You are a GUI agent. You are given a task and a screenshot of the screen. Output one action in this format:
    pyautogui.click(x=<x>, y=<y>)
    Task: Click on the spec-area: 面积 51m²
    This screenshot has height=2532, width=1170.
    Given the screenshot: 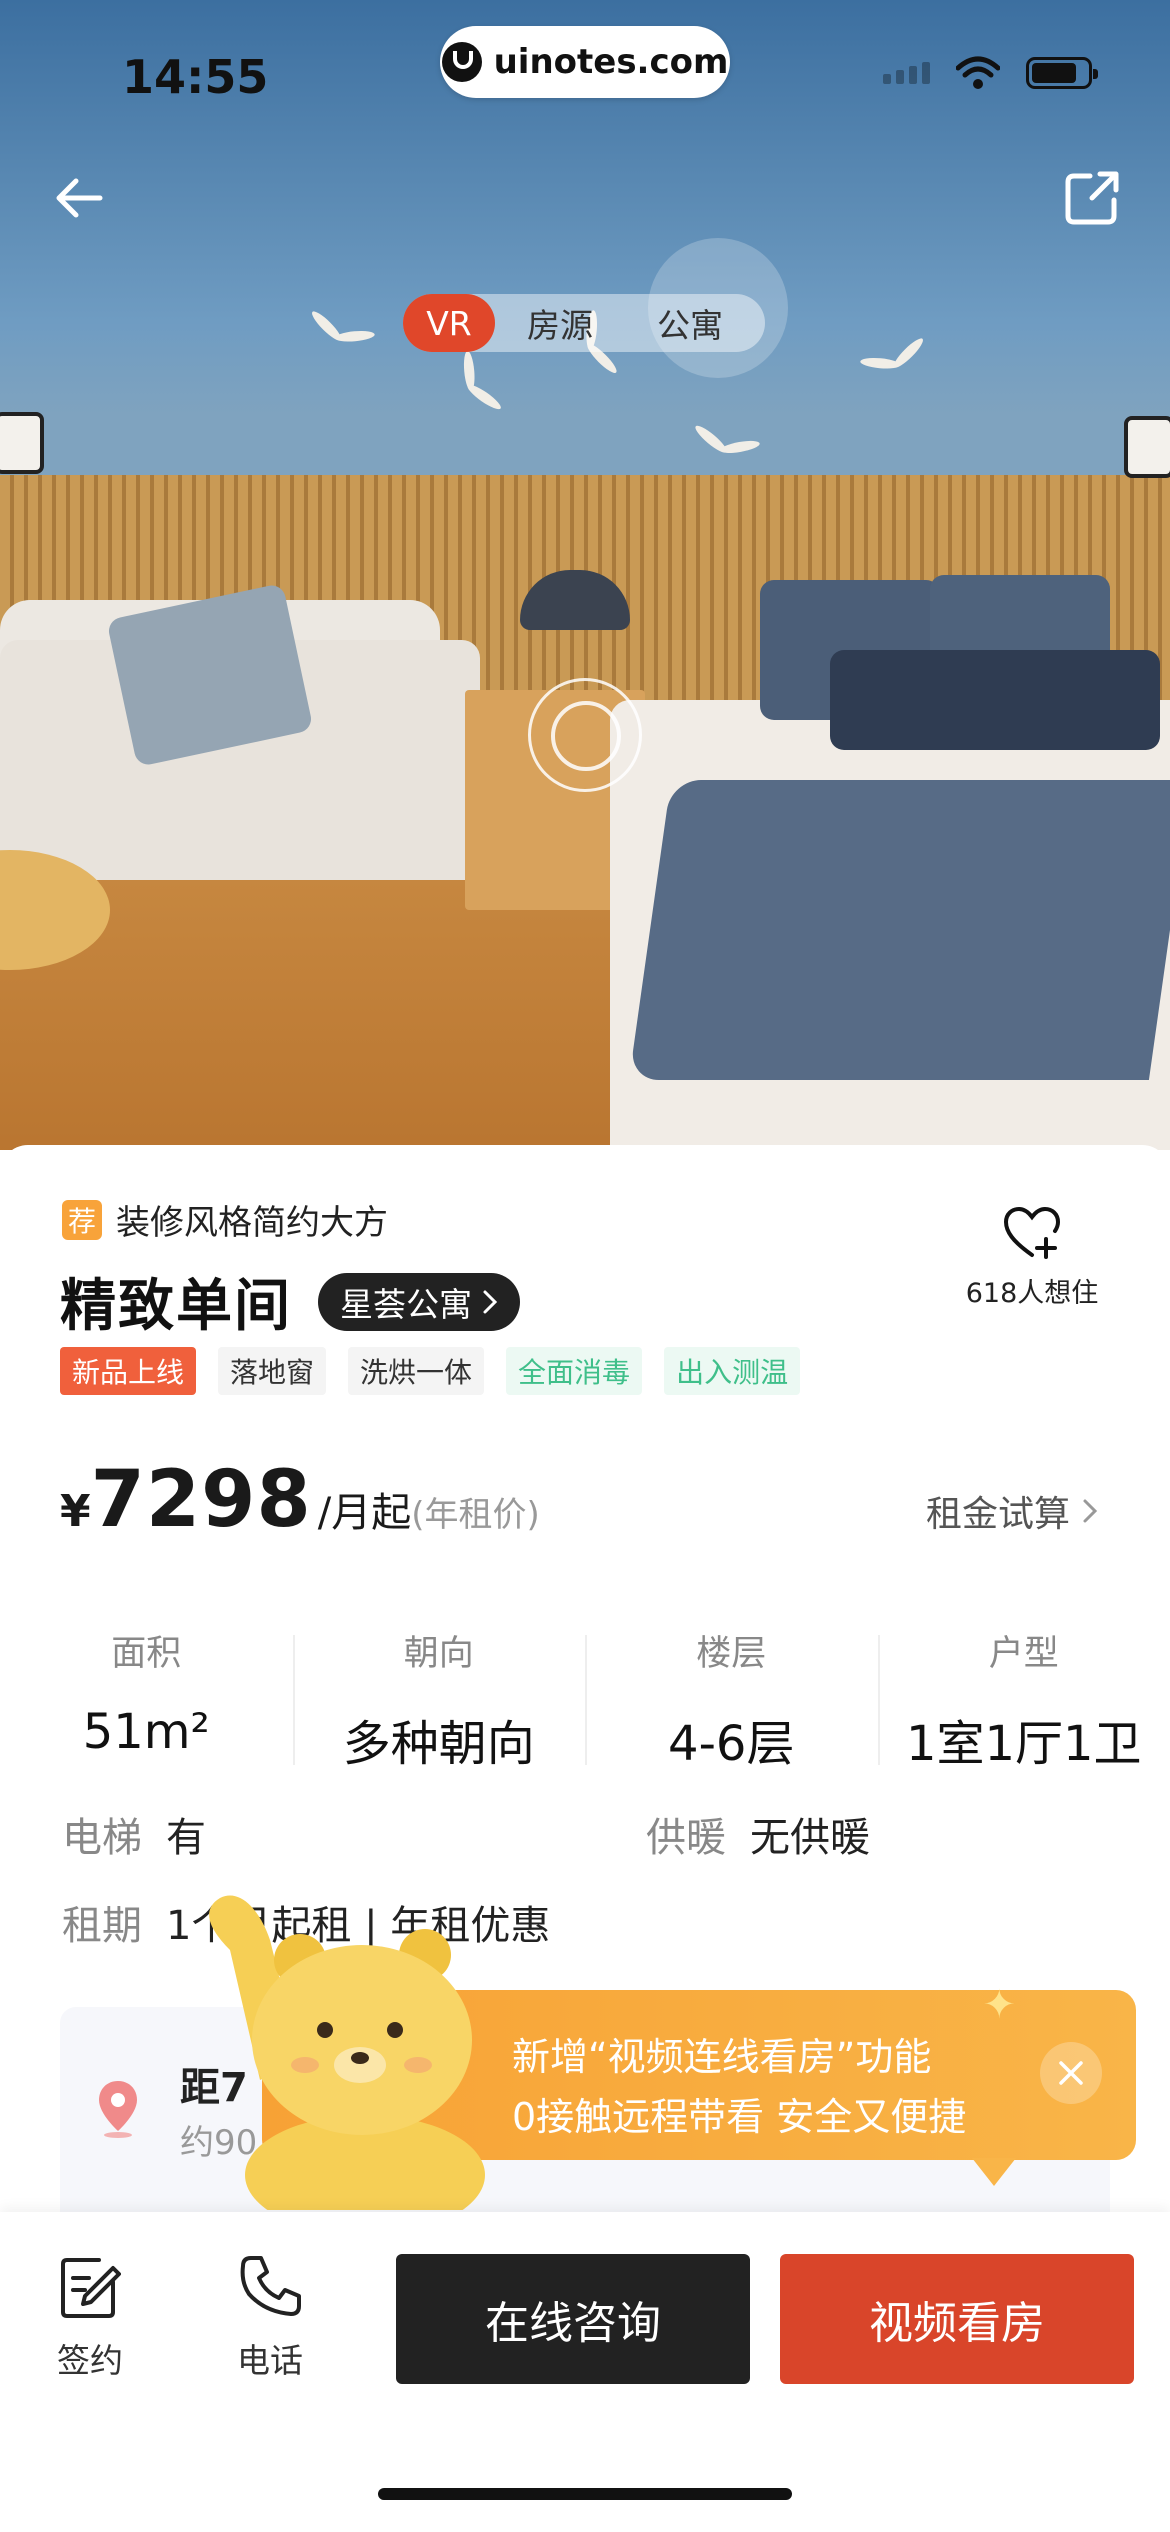 What is the action you would take?
    pyautogui.click(x=146, y=1699)
    